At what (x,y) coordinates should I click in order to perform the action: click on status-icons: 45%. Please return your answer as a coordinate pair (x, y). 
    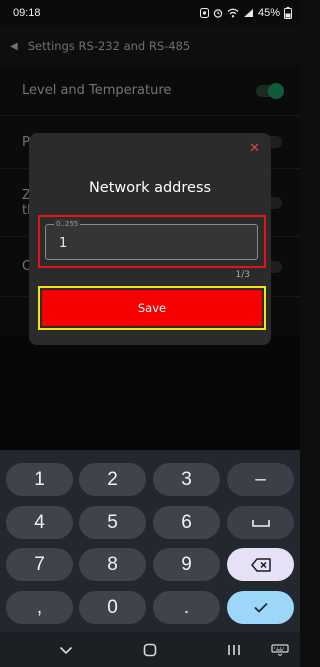
    Looking at the image, I should click on (245, 13).